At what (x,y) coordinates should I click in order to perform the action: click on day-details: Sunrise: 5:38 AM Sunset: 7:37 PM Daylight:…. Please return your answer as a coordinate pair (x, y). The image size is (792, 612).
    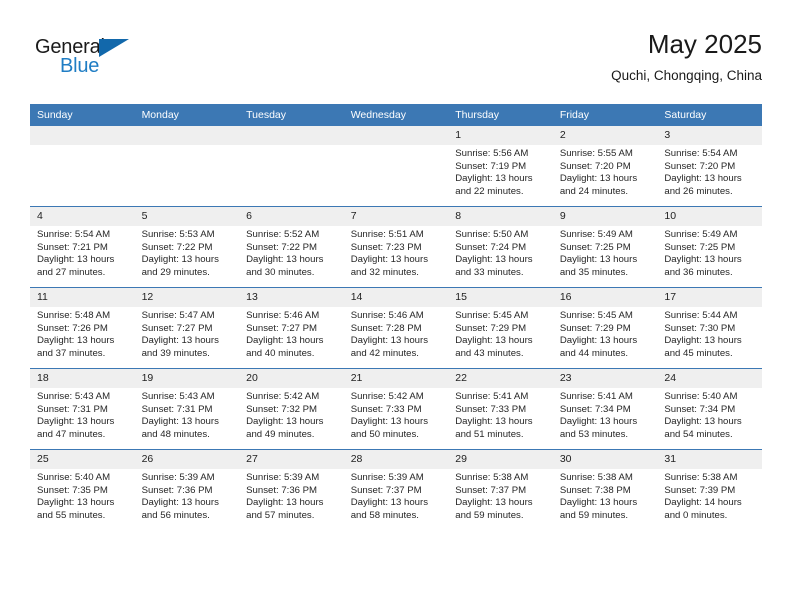
    Looking at the image, I should click on (500, 495).